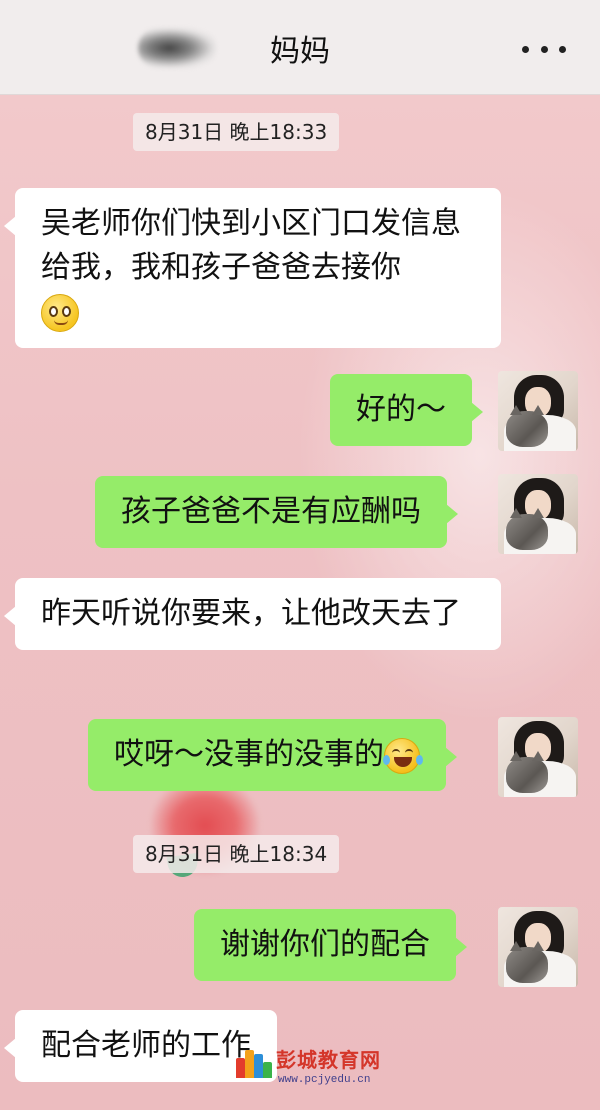 This screenshot has height=1110, width=600. What do you see at coordinates (403, 755) in the screenshot?
I see `laugh-cry-emoji-icon` at bounding box center [403, 755].